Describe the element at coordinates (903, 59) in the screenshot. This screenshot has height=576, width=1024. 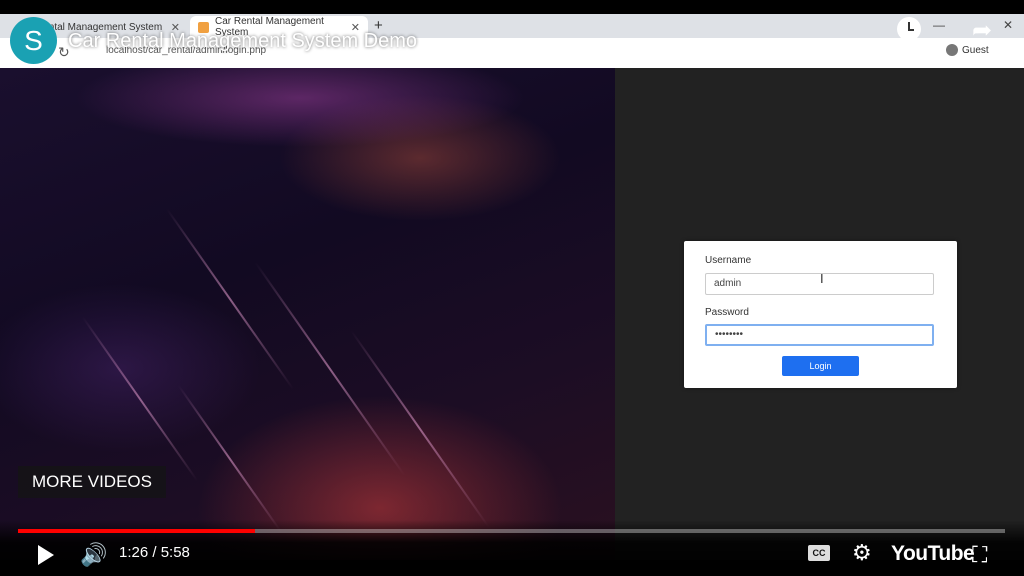
I see `watch-later-label: Watch later` at that location.